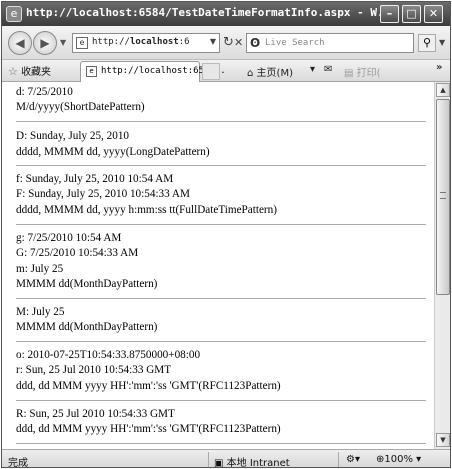 Image resolution: width=452 pixels, height=469 pixels. I want to click on content-line: R: Sun, 25 Jul 2010 10:54:33 GMT, so click(95, 414).